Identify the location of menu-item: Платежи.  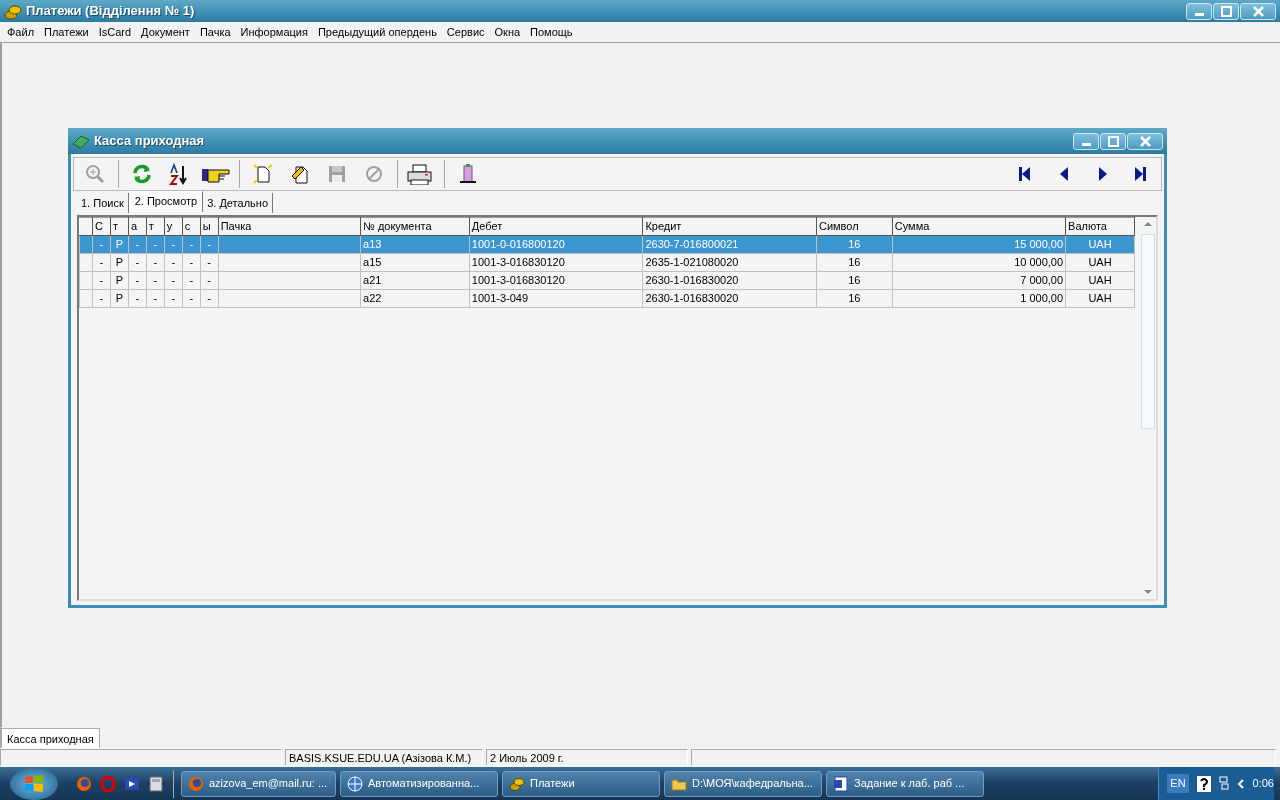
(66, 32).